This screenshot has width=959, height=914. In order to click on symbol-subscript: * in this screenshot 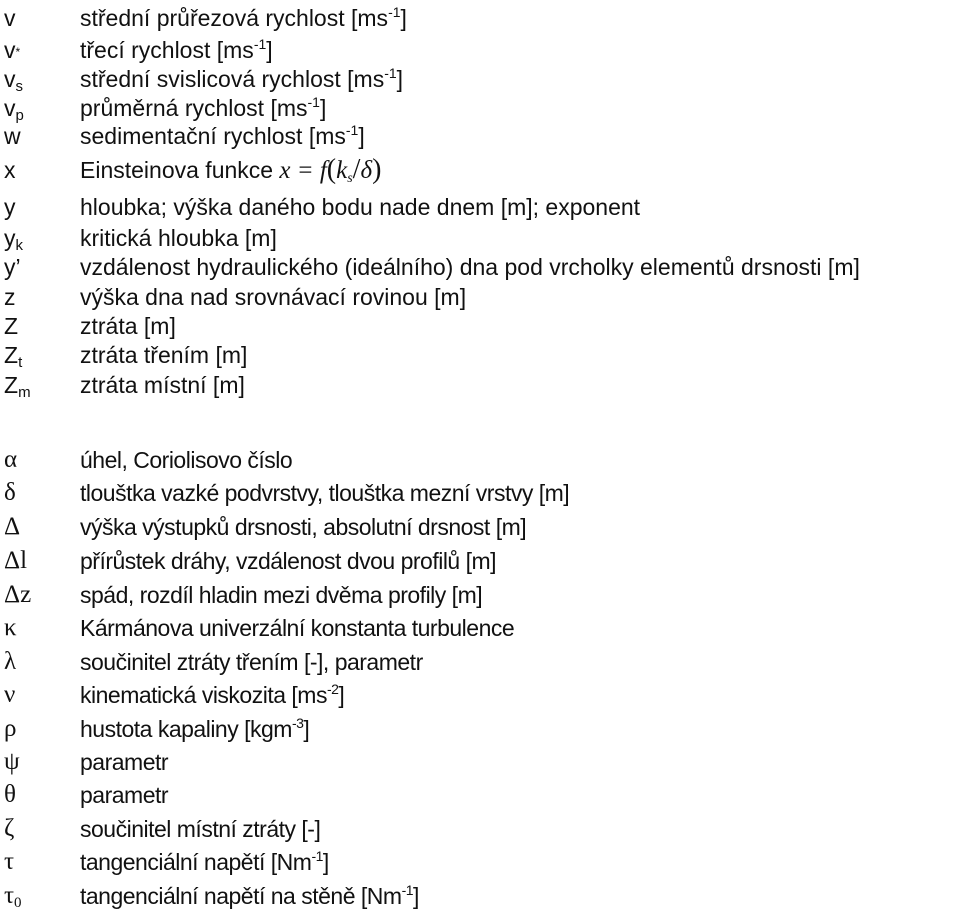, I will do `click(18, 52)`.